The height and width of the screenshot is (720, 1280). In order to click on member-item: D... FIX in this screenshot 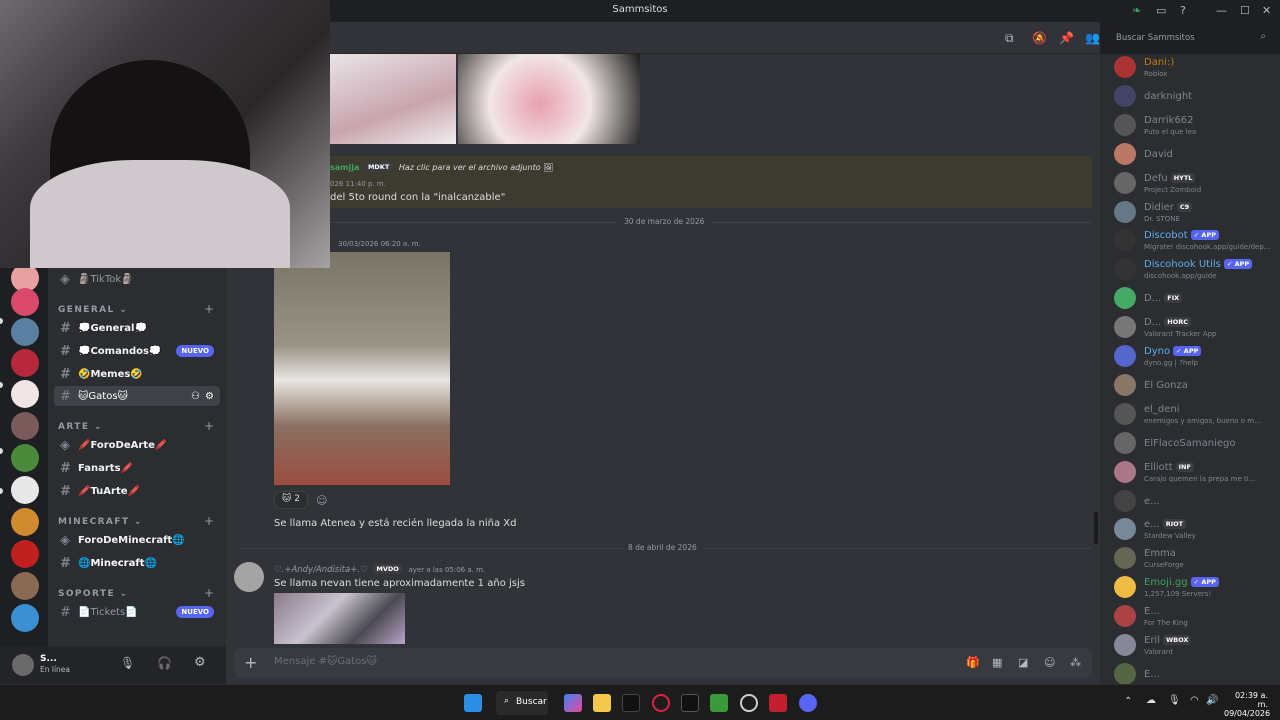, I will do `click(1197, 299)`.